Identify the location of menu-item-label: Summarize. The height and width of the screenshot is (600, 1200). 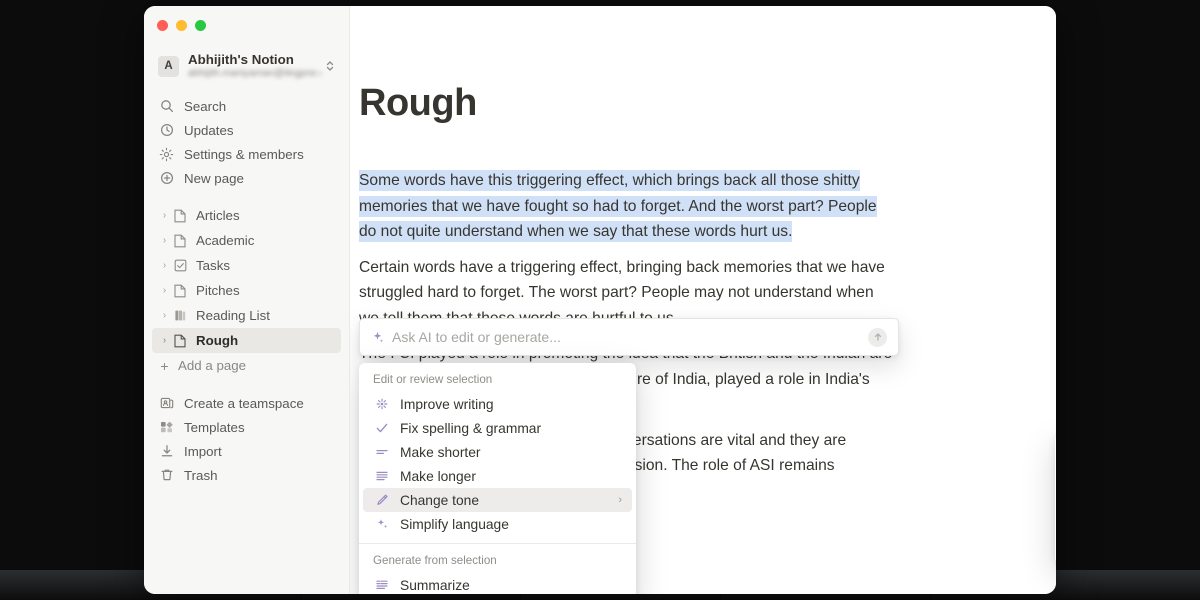
(435, 585).